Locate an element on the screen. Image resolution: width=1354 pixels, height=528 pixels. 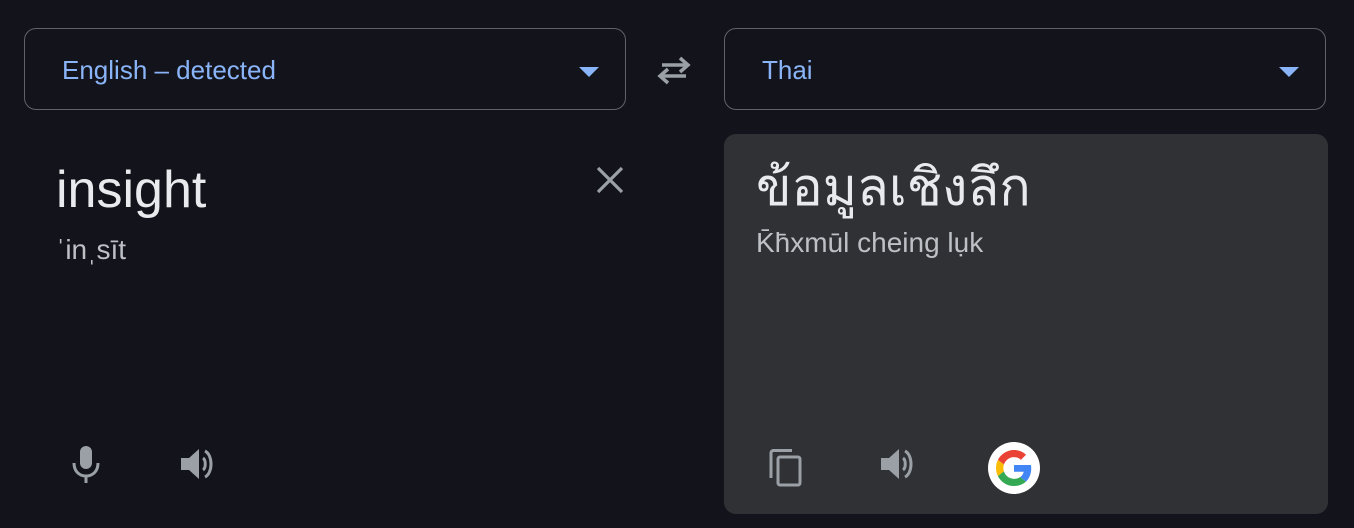
translated-text: ข้อมูลเชิงลึก is located at coordinates (893, 188).